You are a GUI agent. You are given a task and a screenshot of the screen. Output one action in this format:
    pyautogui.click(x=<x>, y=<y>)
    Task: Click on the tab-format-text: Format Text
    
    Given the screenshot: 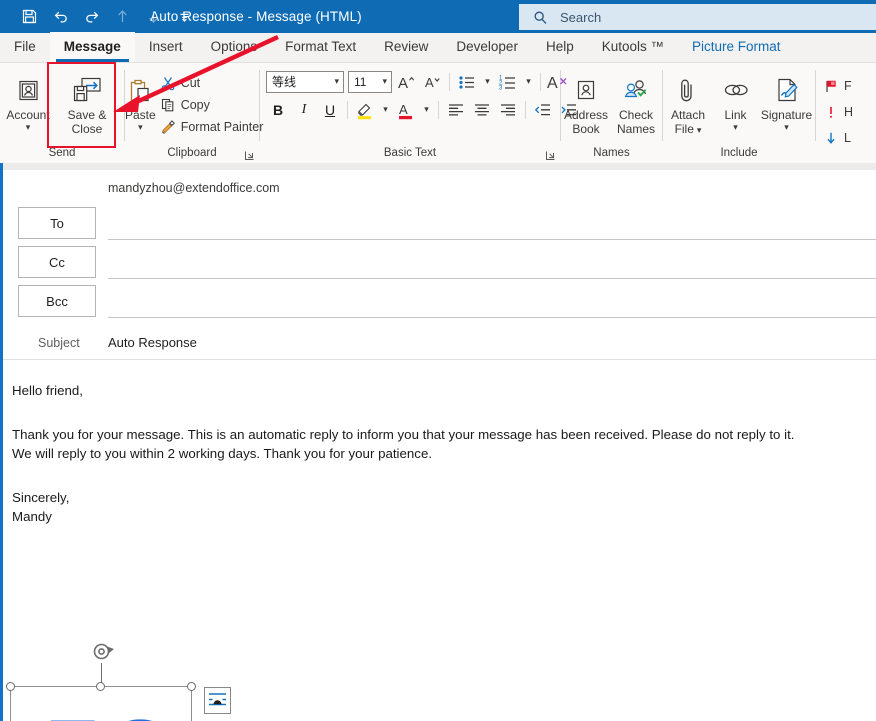 What is the action you would take?
    pyautogui.click(x=320, y=47)
    